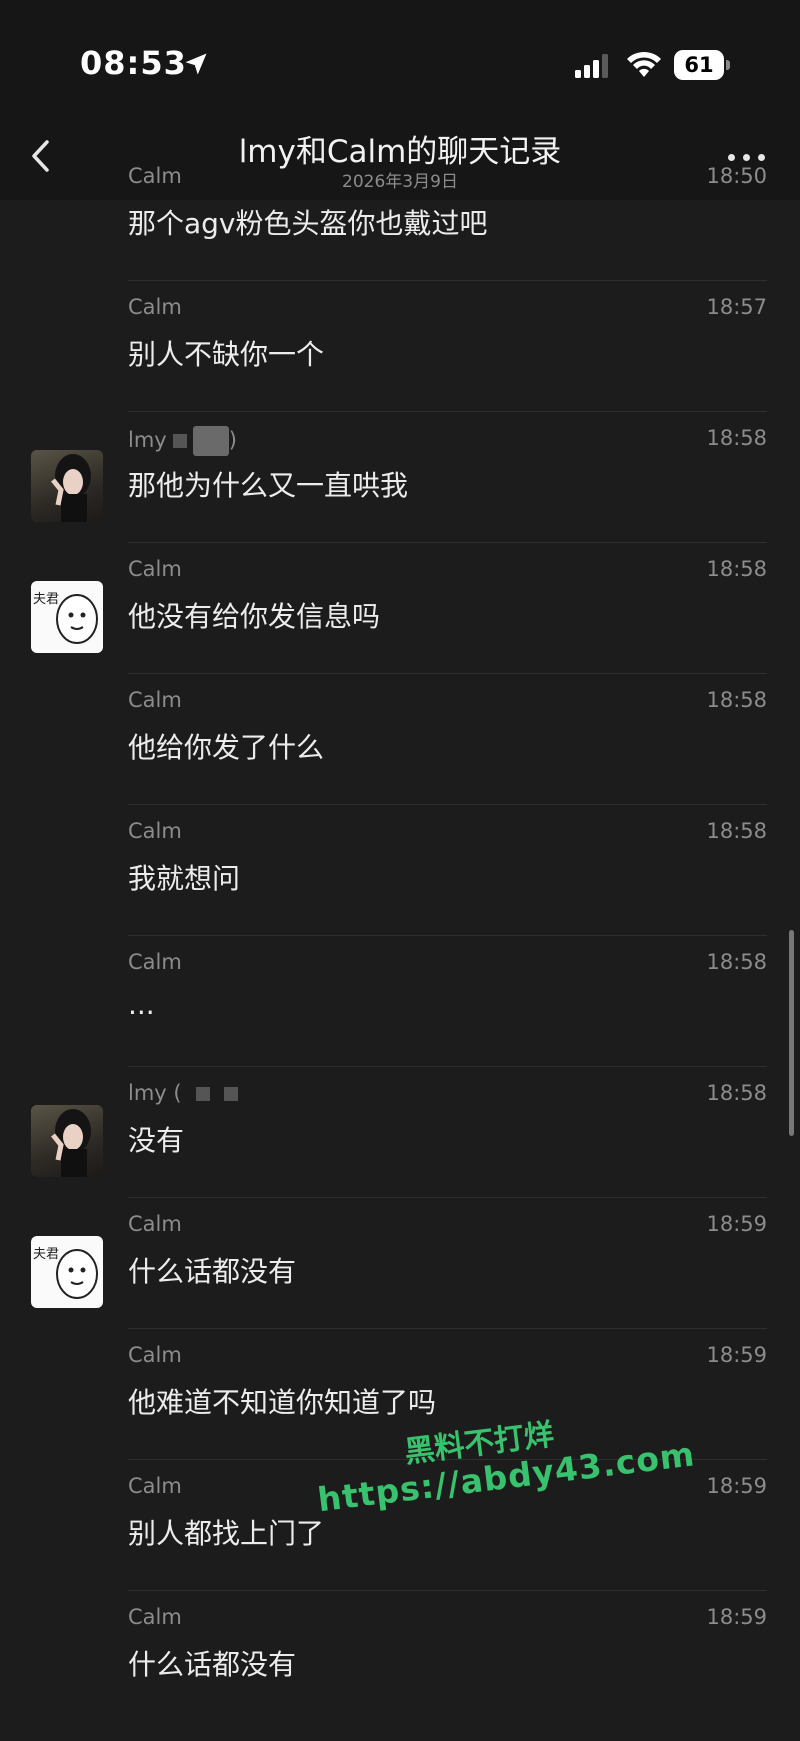 This screenshot has height=1741, width=800. I want to click on message-text: 我就想问, so click(184, 878).